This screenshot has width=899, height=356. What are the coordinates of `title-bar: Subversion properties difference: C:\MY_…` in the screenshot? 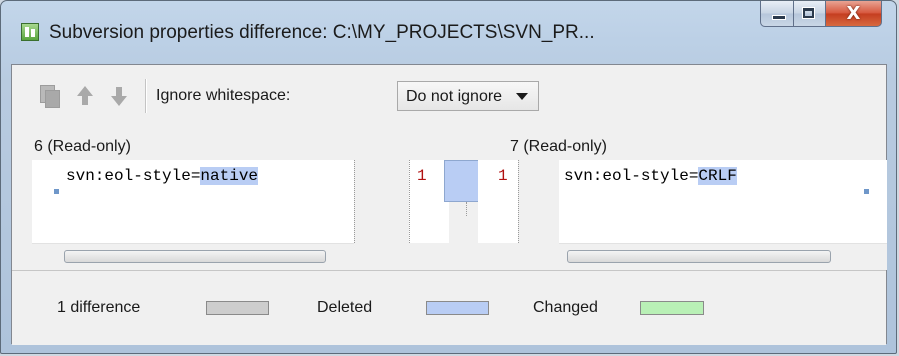 It's located at (448, 27).